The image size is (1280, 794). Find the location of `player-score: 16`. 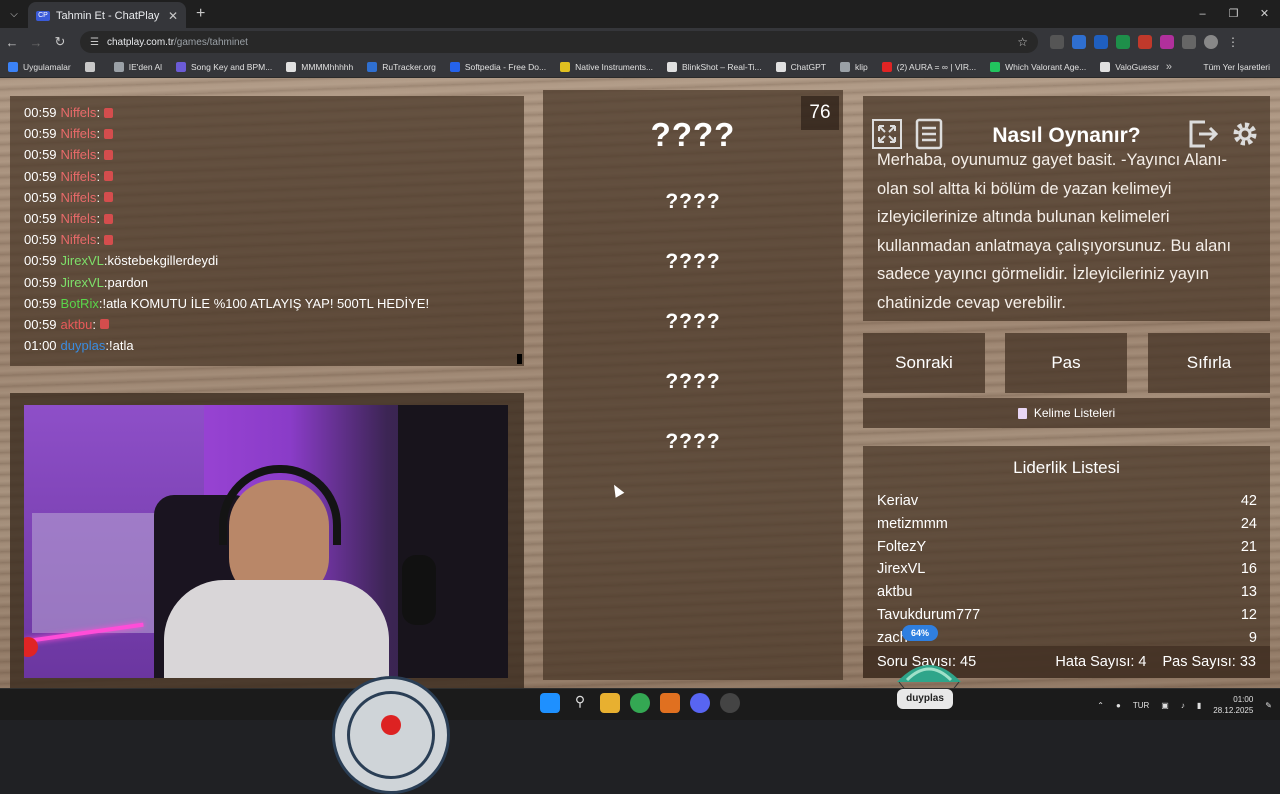

player-score: 16 is located at coordinates (1248, 569).